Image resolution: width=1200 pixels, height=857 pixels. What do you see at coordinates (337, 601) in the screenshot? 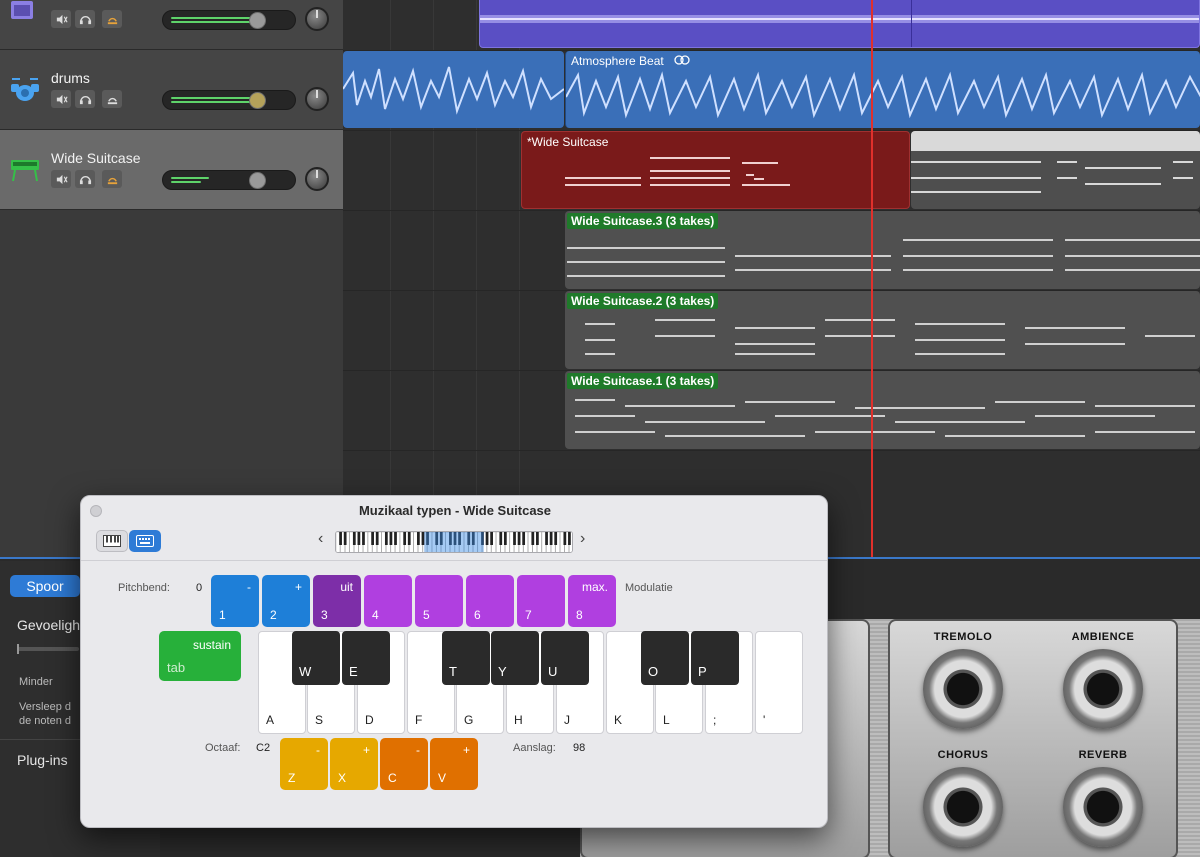
I see `modulation-off-key: uit 3` at bounding box center [337, 601].